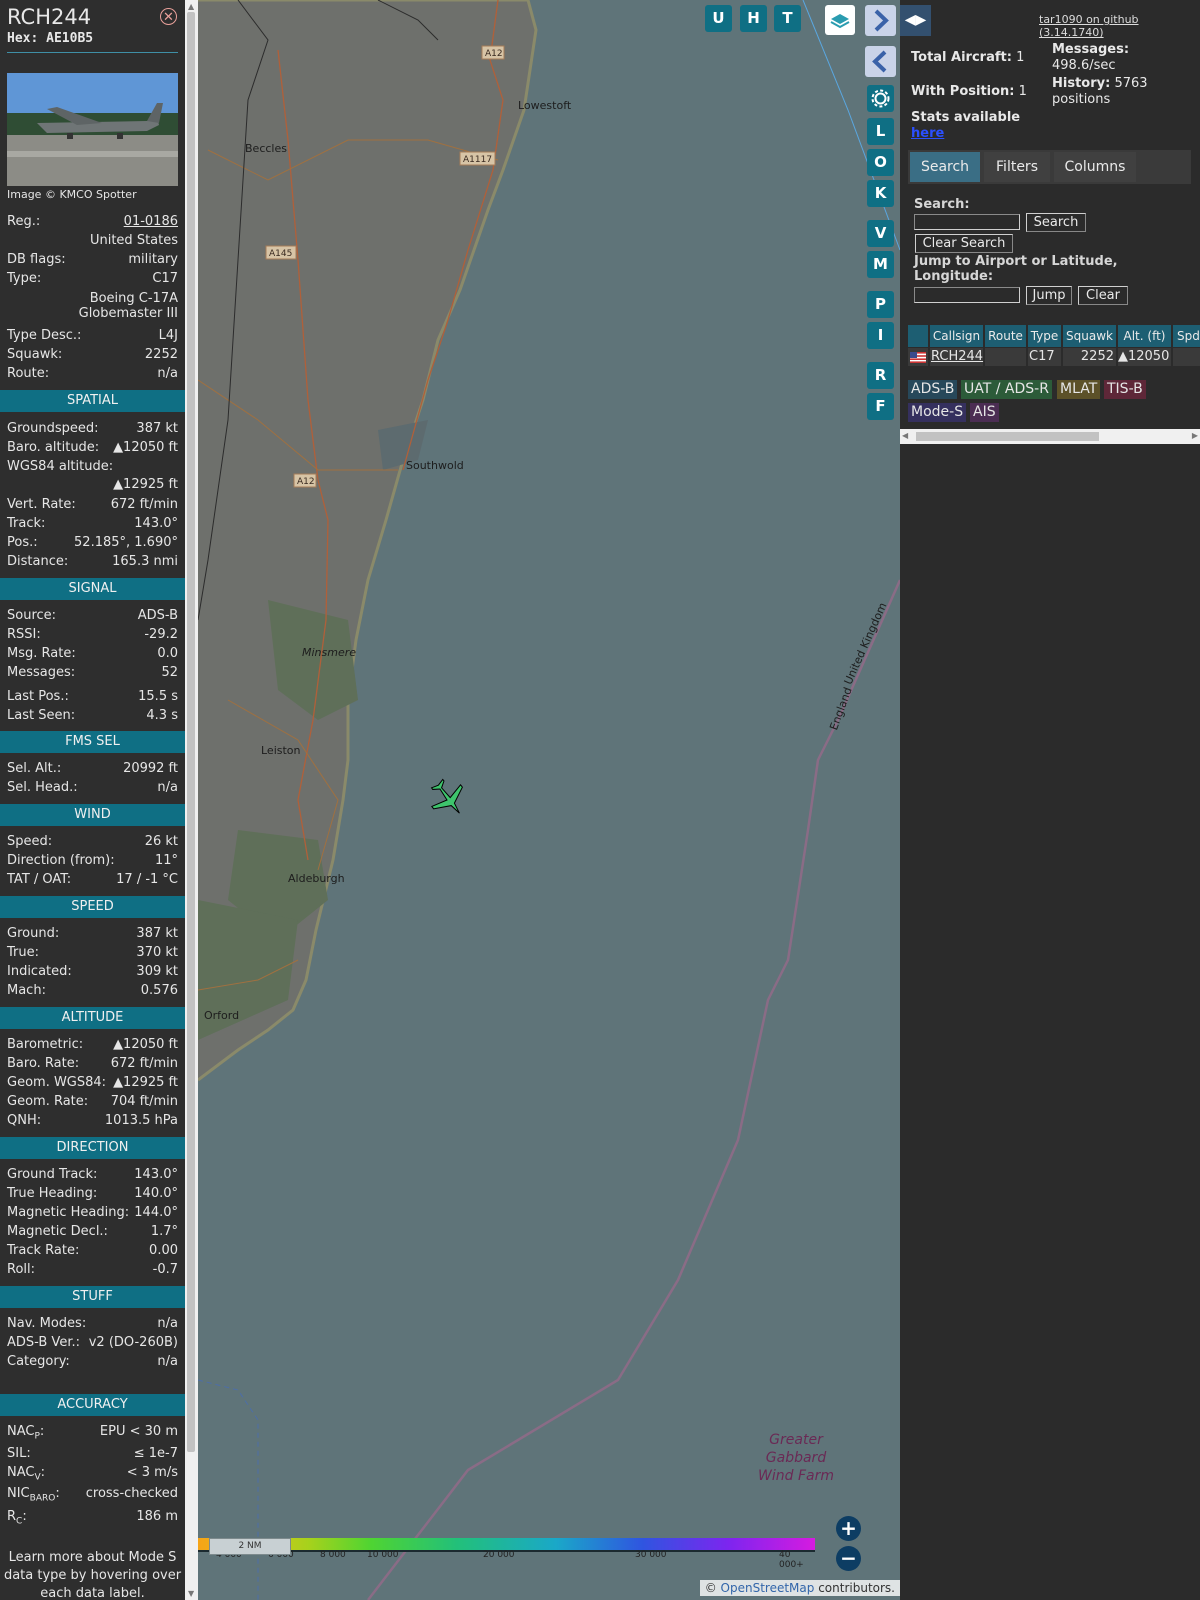 This screenshot has height=1600, width=1200. Describe the element at coordinates (1144, 336) in the screenshot. I see `column-altitude: Alt. (ft)` at that location.